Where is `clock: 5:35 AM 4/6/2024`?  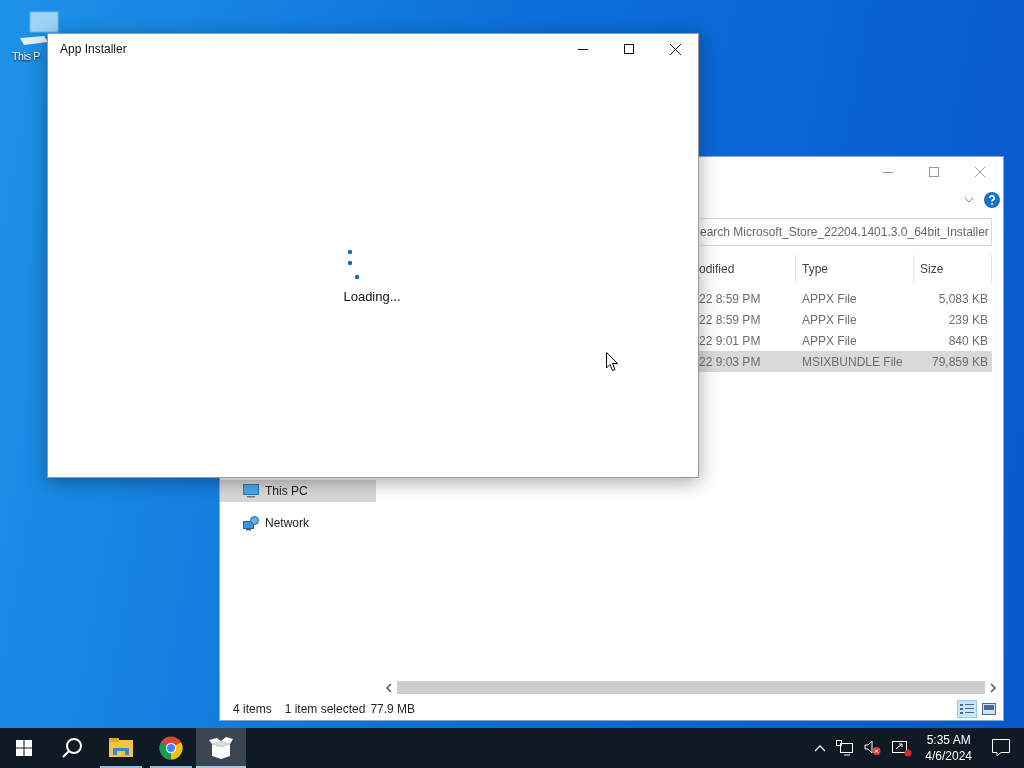
clock: 5:35 AM 4/6/2024 is located at coordinates (948, 748).